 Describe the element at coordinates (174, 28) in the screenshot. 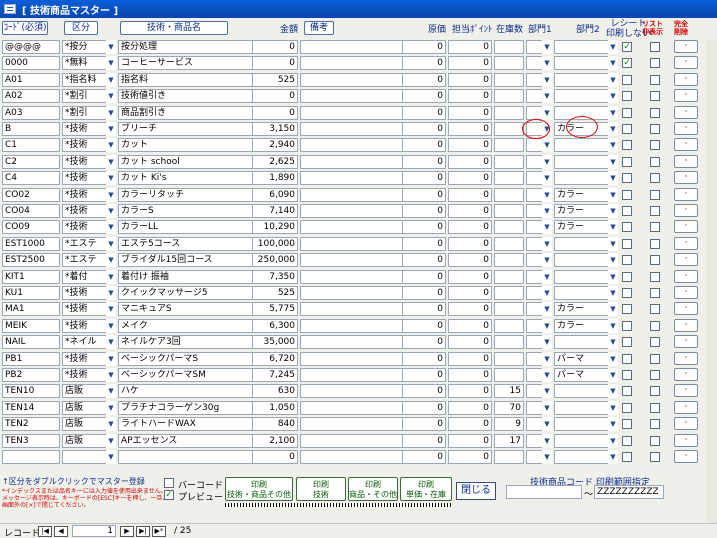

I see `name-sort-button: 技術・商品名` at that location.